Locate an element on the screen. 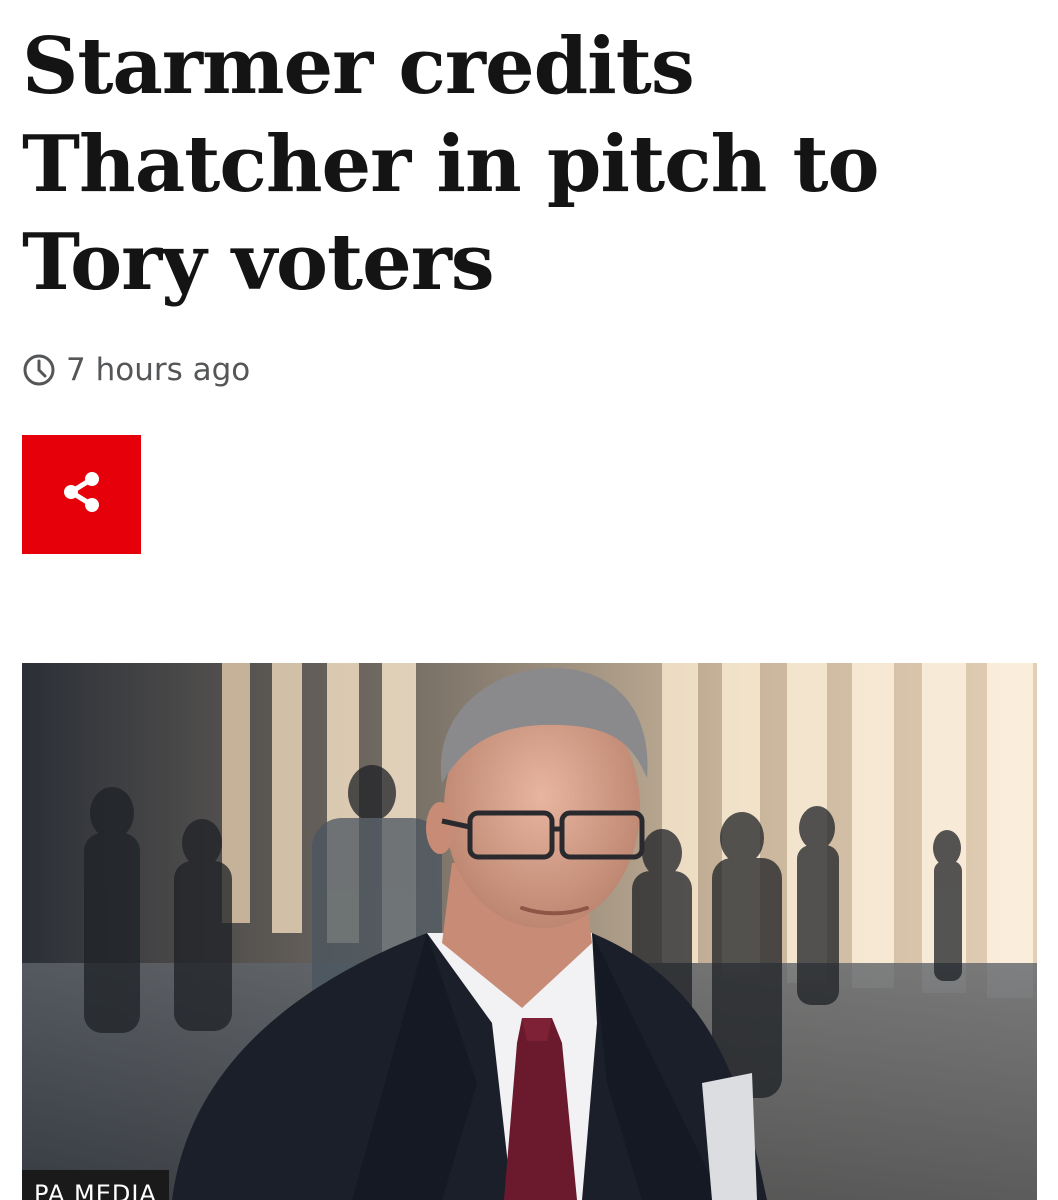 The image size is (1058, 1200). headline-line: Starmer credits is located at coordinates (358, 66).